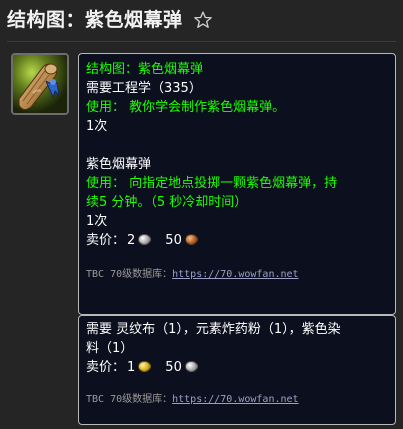 The height and width of the screenshot is (429, 403). What do you see at coordinates (191, 239) in the screenshot?
I see `copper-coin-icon` at bounding box center [191, 239].